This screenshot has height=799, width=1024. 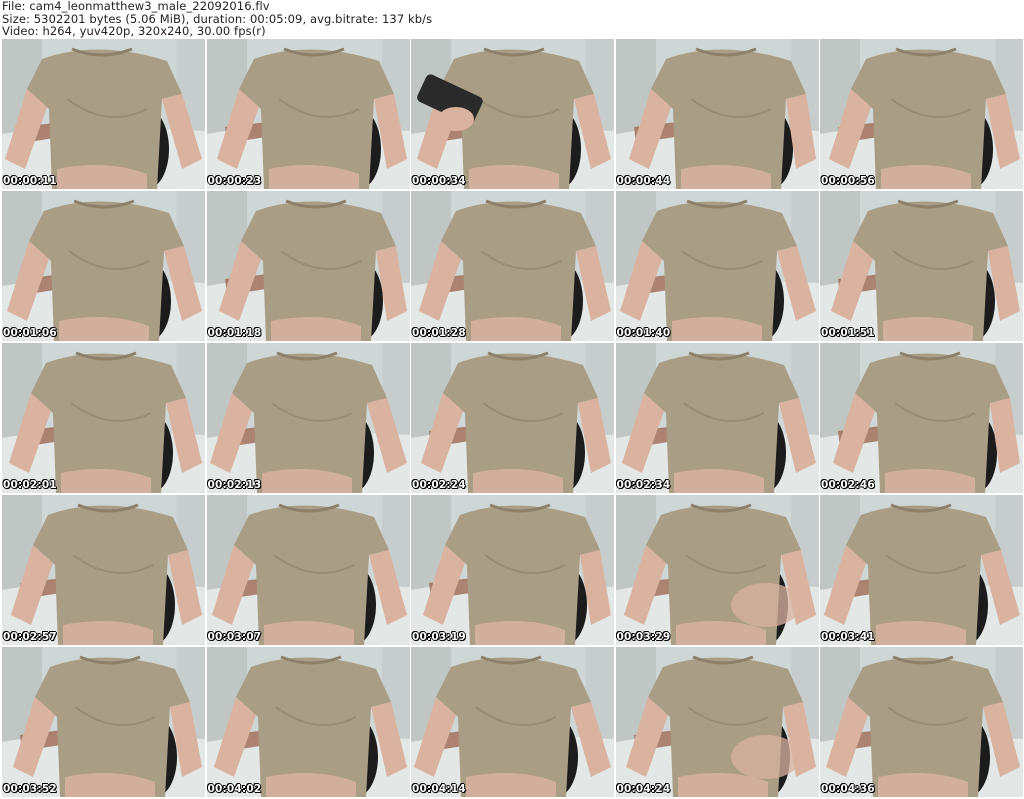 I want to click on video-thumbnail: 00:00:44, so click(x=717, y=114).